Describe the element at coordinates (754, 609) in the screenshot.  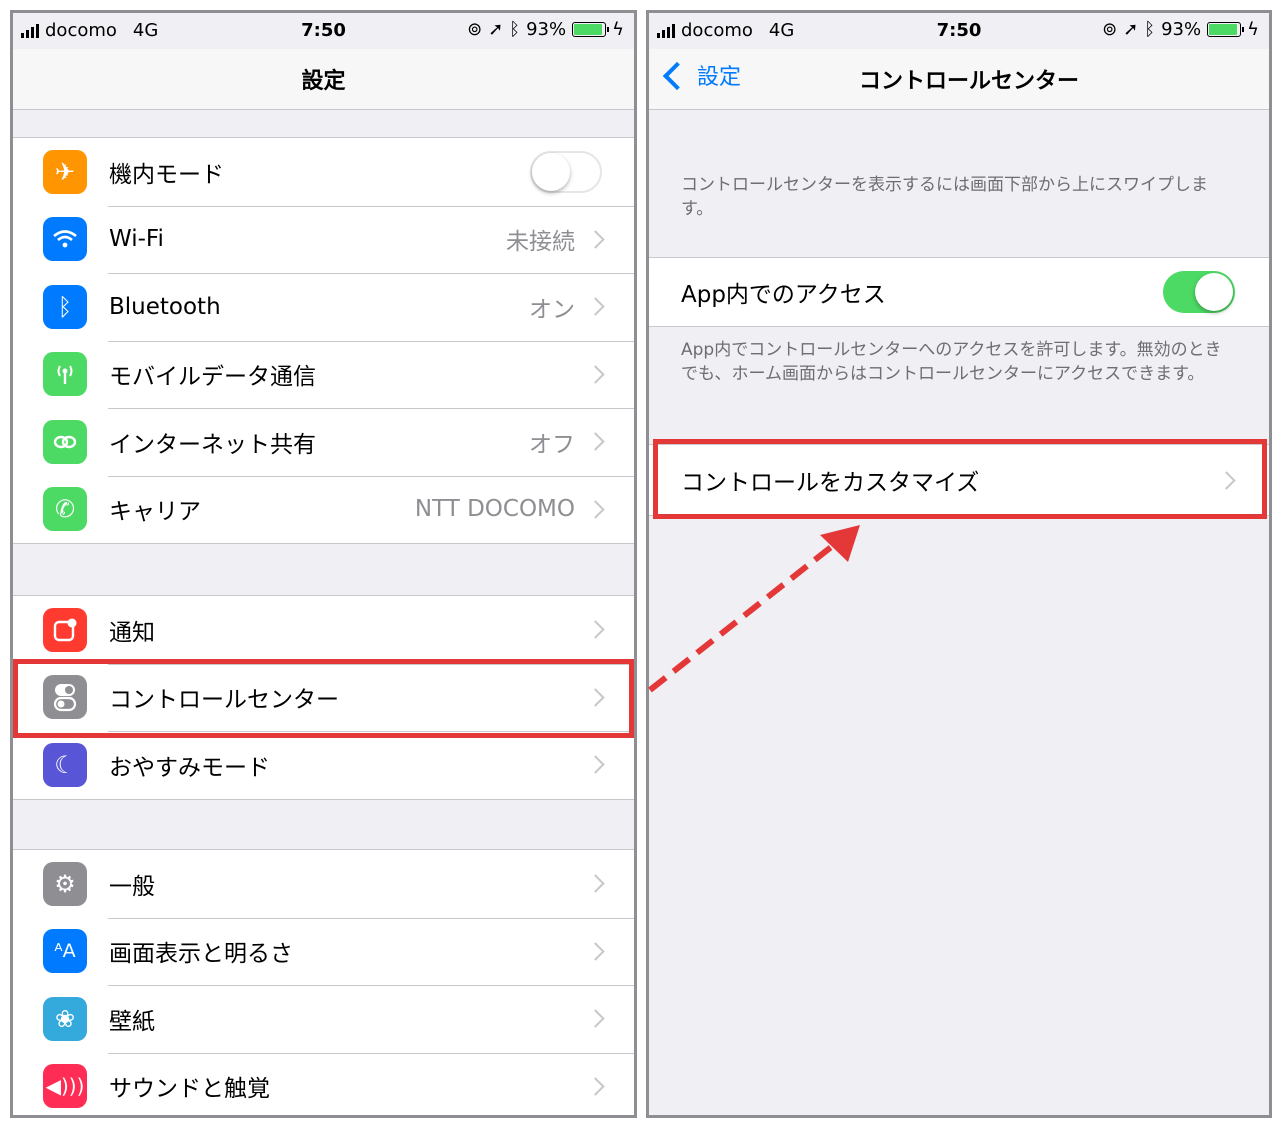
I see `annotation-arrow-icon` at that location.